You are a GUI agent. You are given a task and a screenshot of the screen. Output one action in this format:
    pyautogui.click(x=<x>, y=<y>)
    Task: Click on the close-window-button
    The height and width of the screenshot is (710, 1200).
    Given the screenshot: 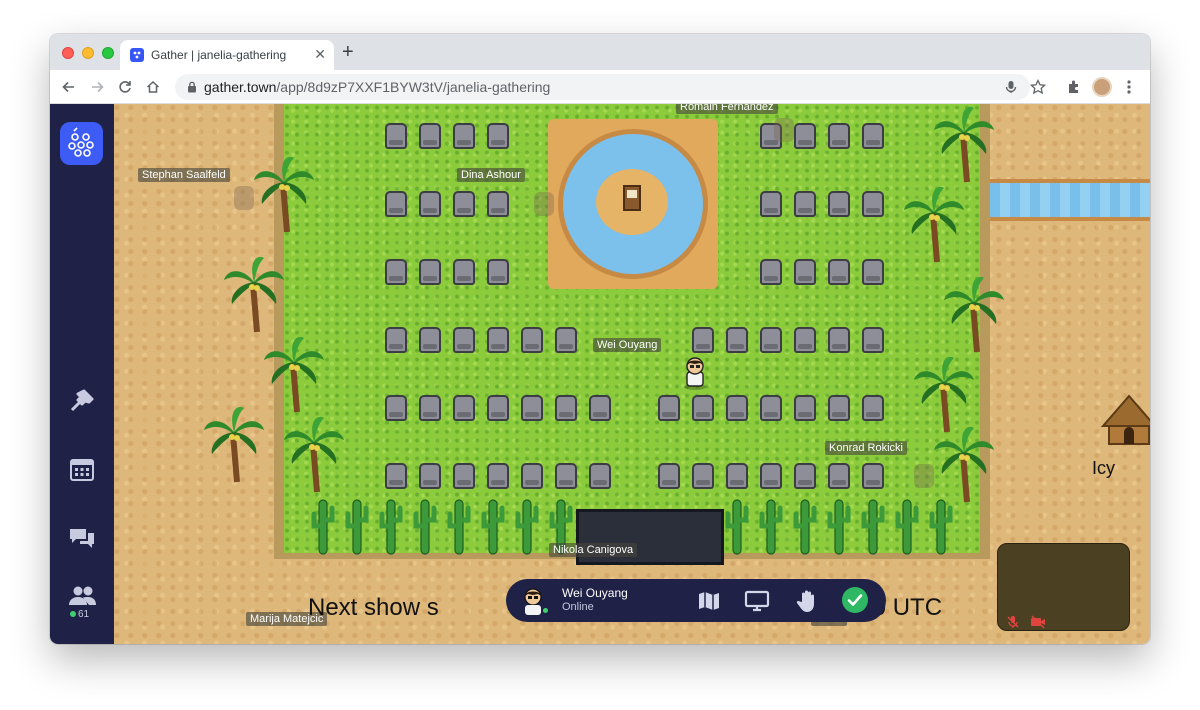 What is the action you would take?
    pyautogui.click(x=68, y=53)
    